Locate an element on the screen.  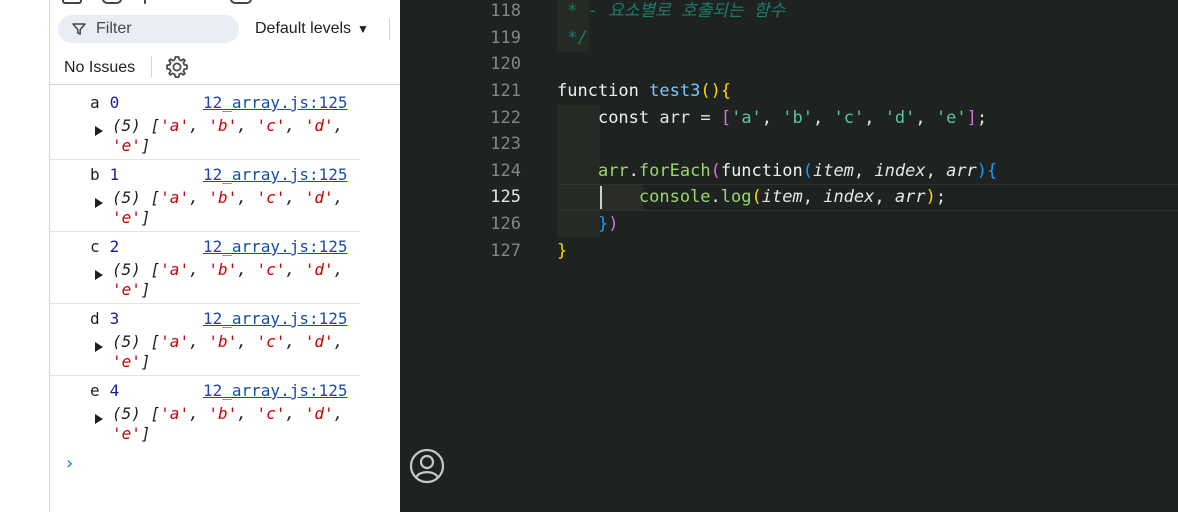
log-text: b1 is located at coordinates (104, 174).